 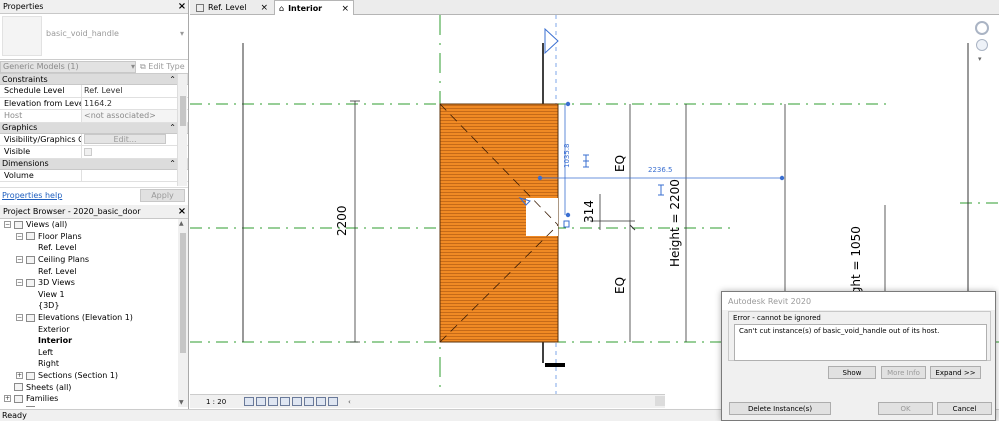 I want to click on cancel-button: Cancel, so click(x=964, y=408).